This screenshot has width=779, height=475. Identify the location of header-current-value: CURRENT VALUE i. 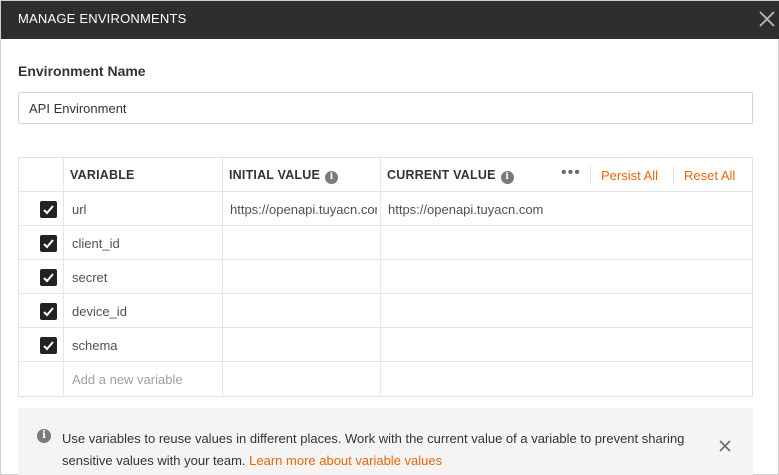
(450, 176).